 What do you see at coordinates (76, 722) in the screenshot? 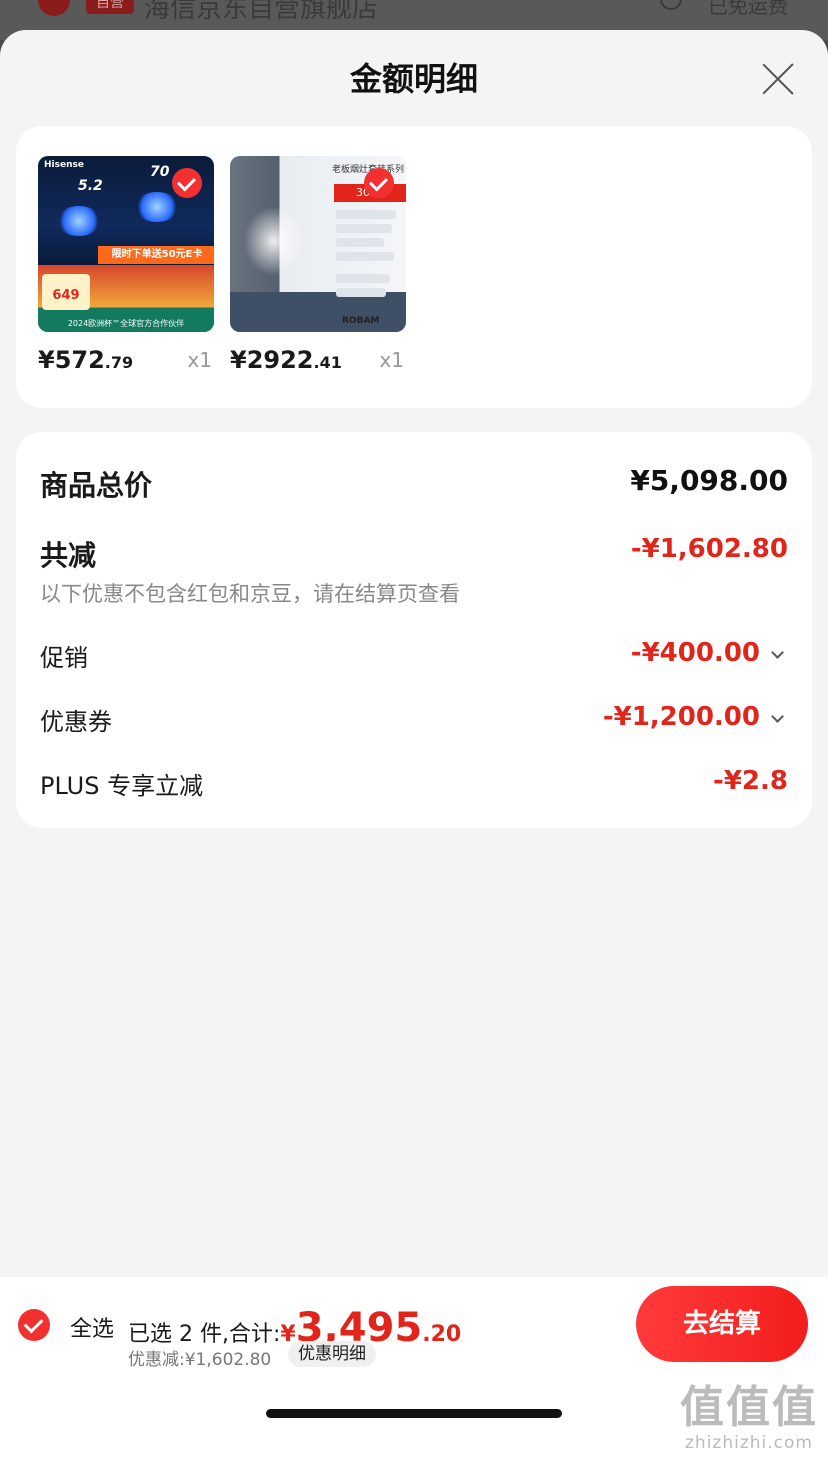
I see `coupon-label: 优惠券` at bounding box center [76, 722].